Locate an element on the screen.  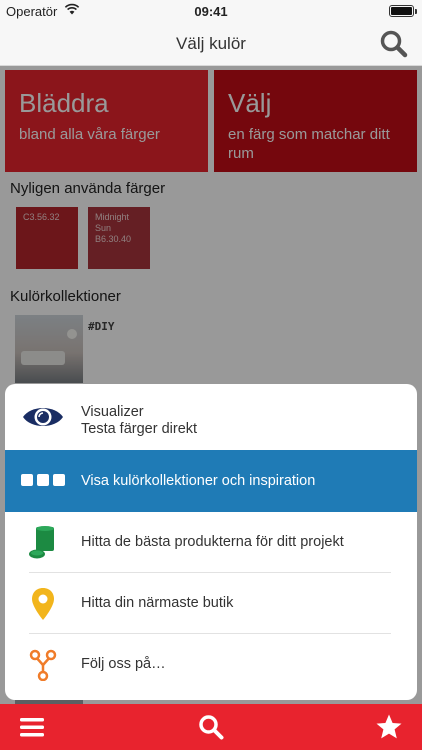
map-pin-icon is located at coordinates (43, 604).